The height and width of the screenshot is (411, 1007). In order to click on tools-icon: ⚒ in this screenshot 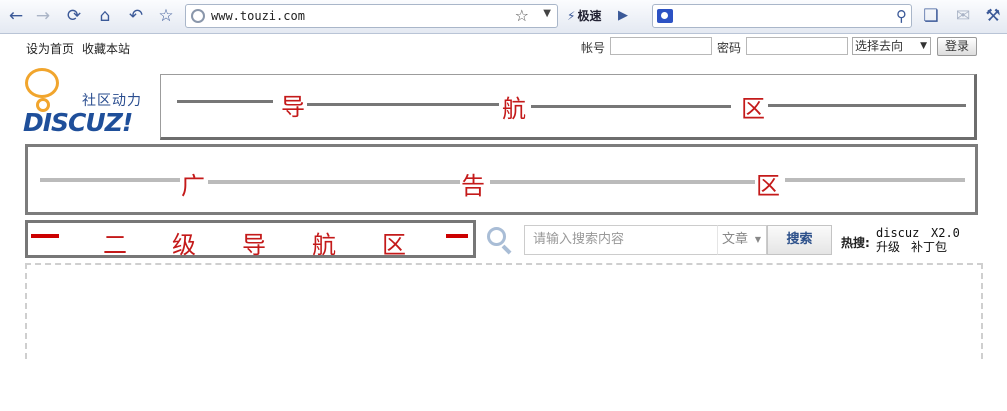, I will do `click(993, 16)`.